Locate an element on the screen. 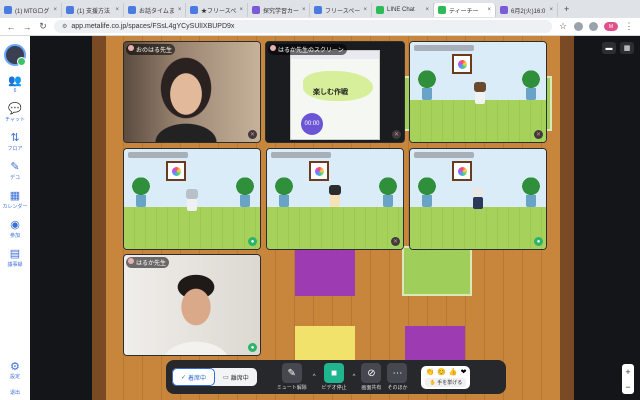 The image size is (640, 400). sidebar-item-decor: ✎ デコ is located at coordinates (15, 172).